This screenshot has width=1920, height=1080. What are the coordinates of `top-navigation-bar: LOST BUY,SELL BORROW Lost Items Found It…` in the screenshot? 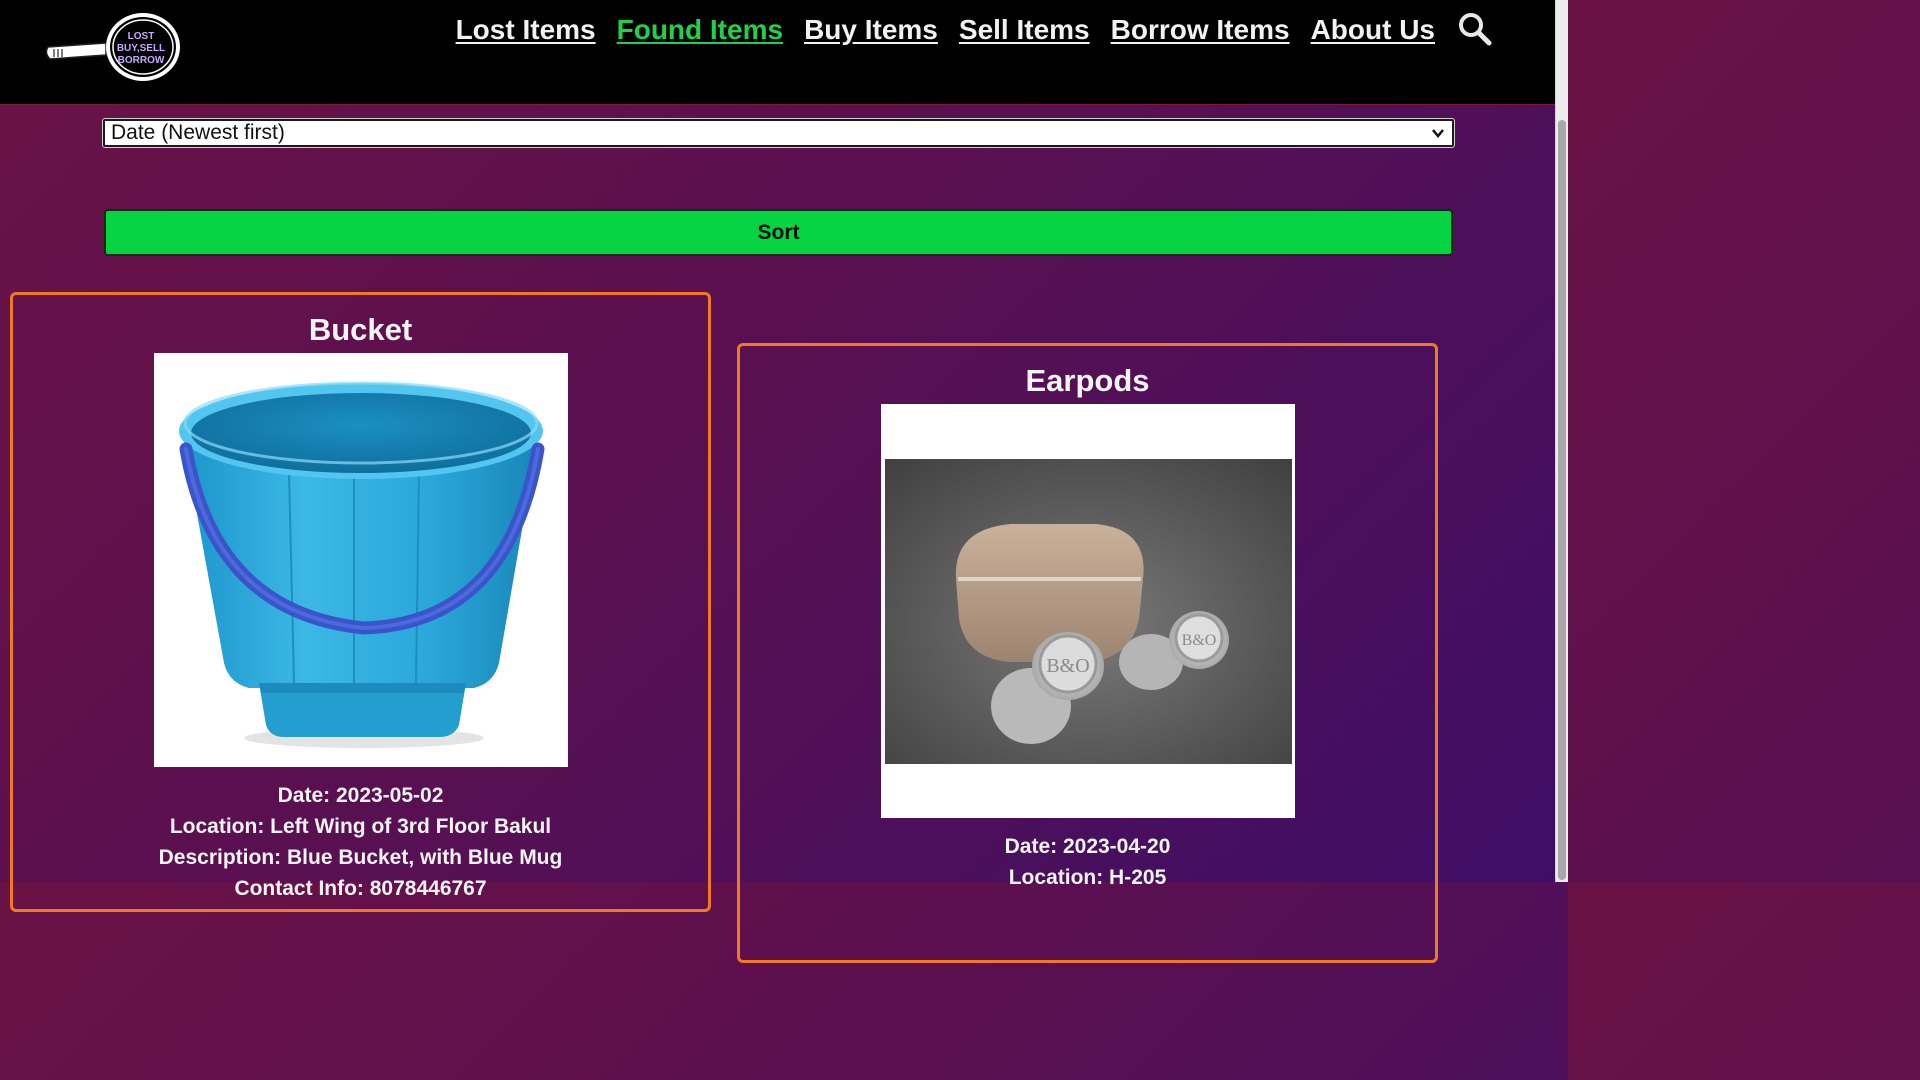 It's located at (778, 52).